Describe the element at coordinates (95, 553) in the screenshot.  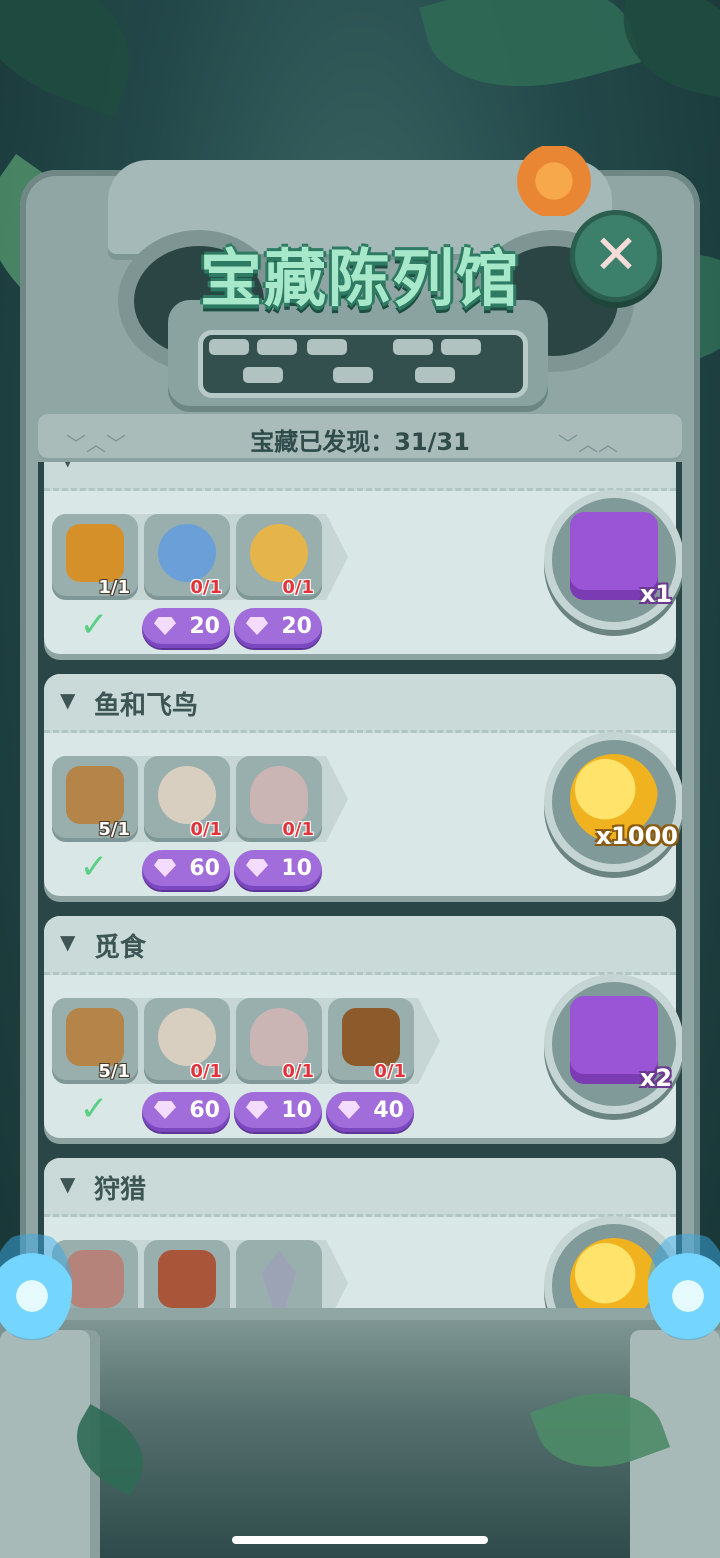
I see `spyglass-icon` at that location.